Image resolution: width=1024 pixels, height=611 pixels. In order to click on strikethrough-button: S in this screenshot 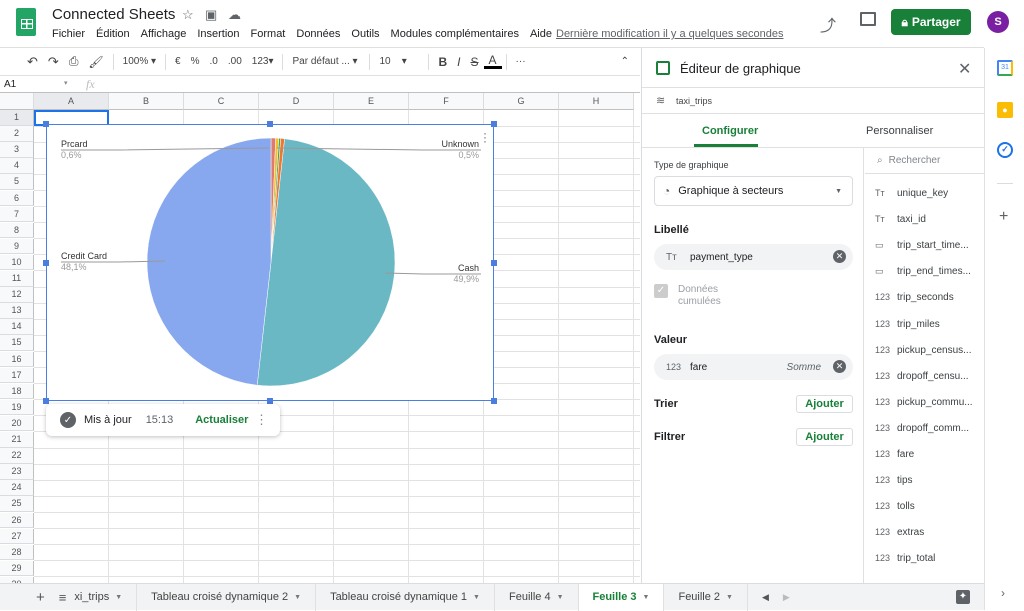, I will do `click(475, 62)`.